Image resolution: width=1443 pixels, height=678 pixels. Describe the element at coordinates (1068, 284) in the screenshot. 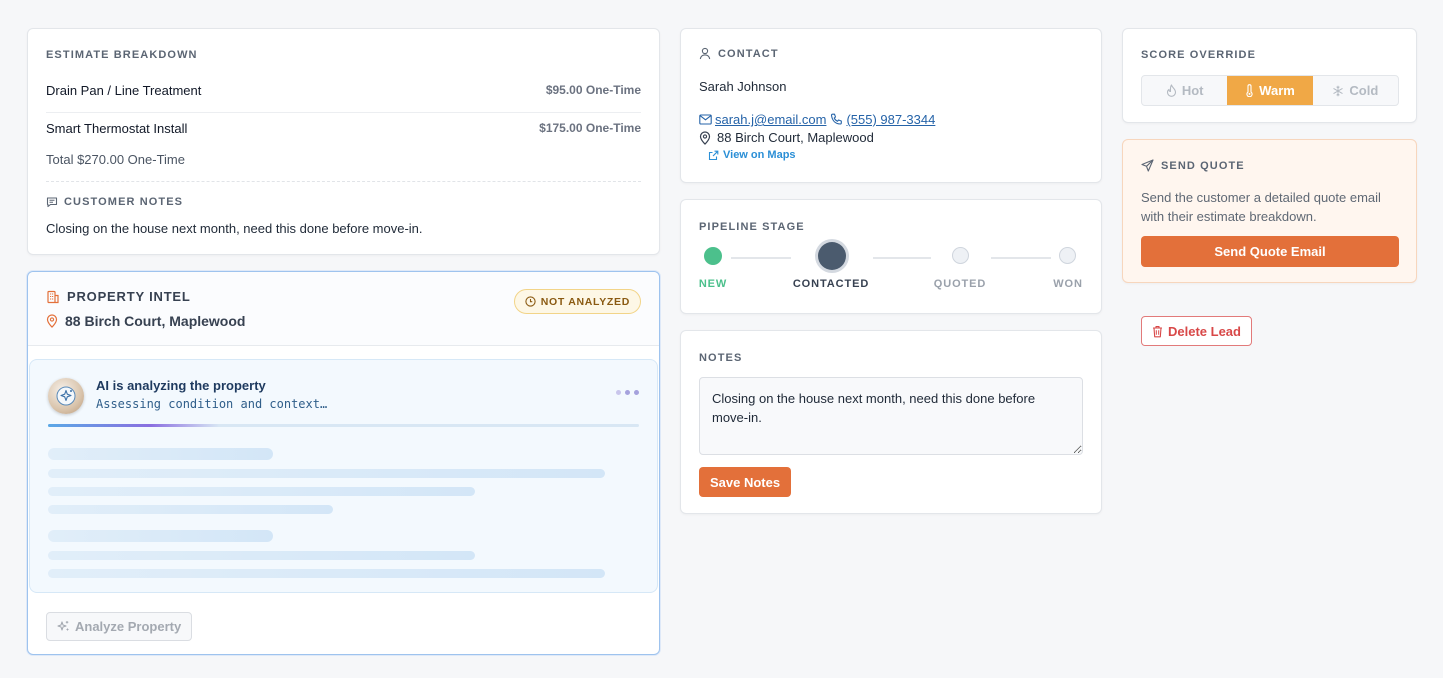

I see `stage-won-label: WON` at that location.